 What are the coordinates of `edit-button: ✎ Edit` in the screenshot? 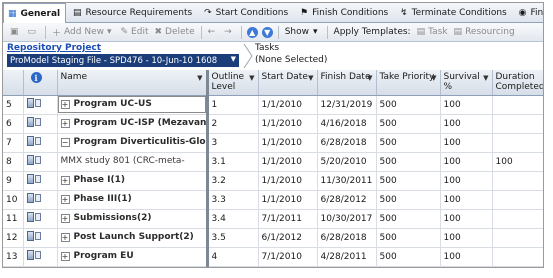 It's located at (135, 32).